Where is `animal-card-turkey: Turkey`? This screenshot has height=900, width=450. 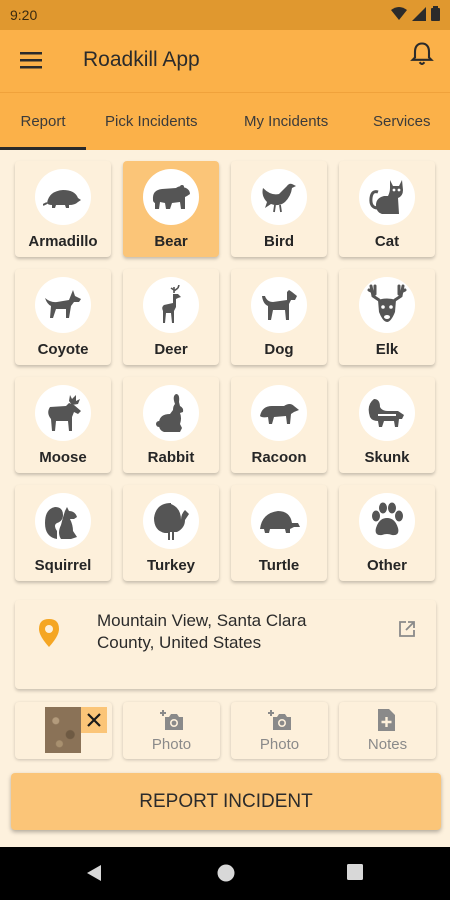 animal-card-turkey: Turkey is located at coordinates (171, 533).